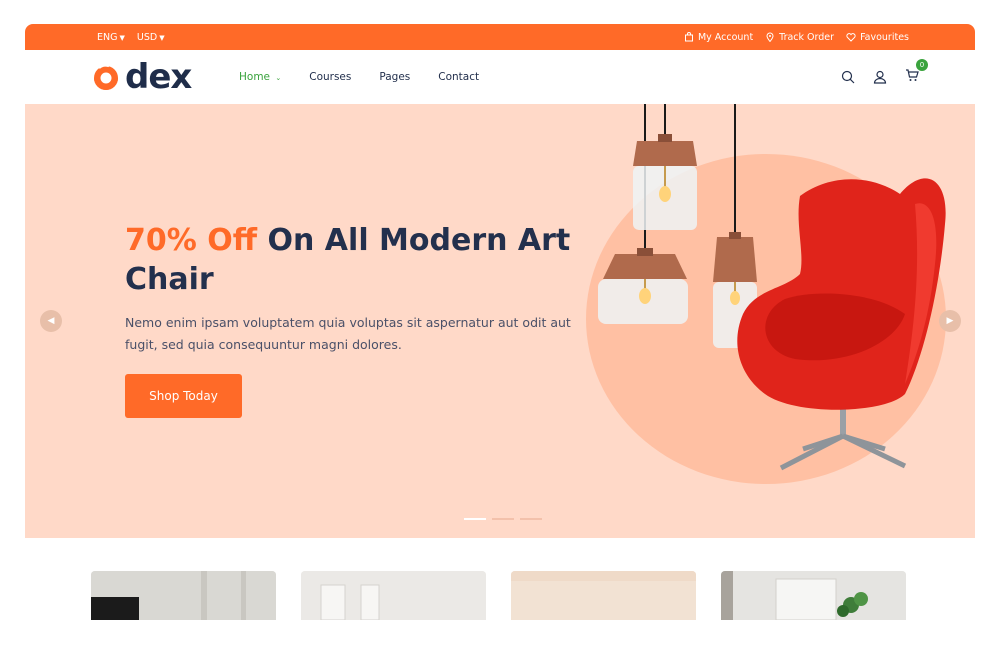 Image resolution: width=1000 pixels, height=650 pixels. I want to click on category-thumbnails, so click(498, 595).